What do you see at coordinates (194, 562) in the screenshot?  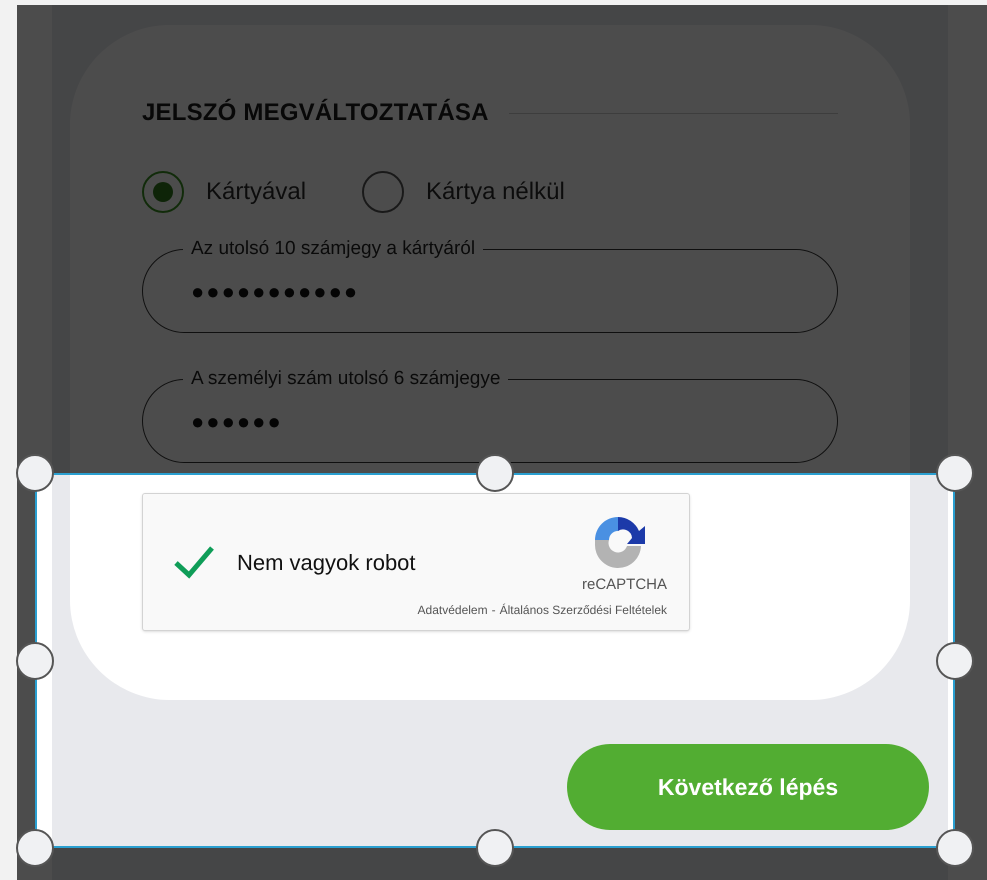 I see `checkmark-icon` at bounding box center [194, 562].